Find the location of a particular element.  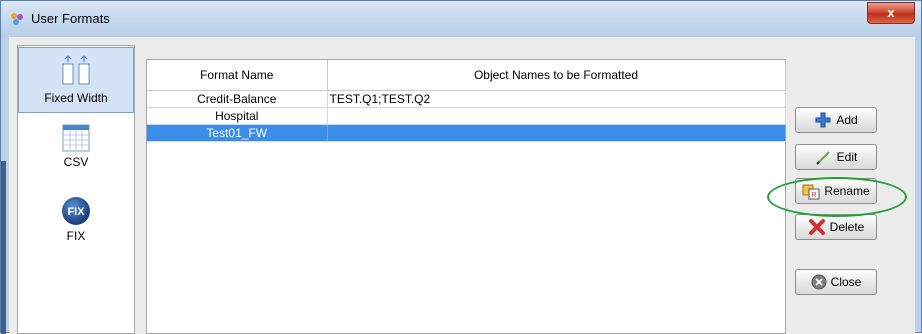

delete-x-icon is located at coordinates (816, 227).